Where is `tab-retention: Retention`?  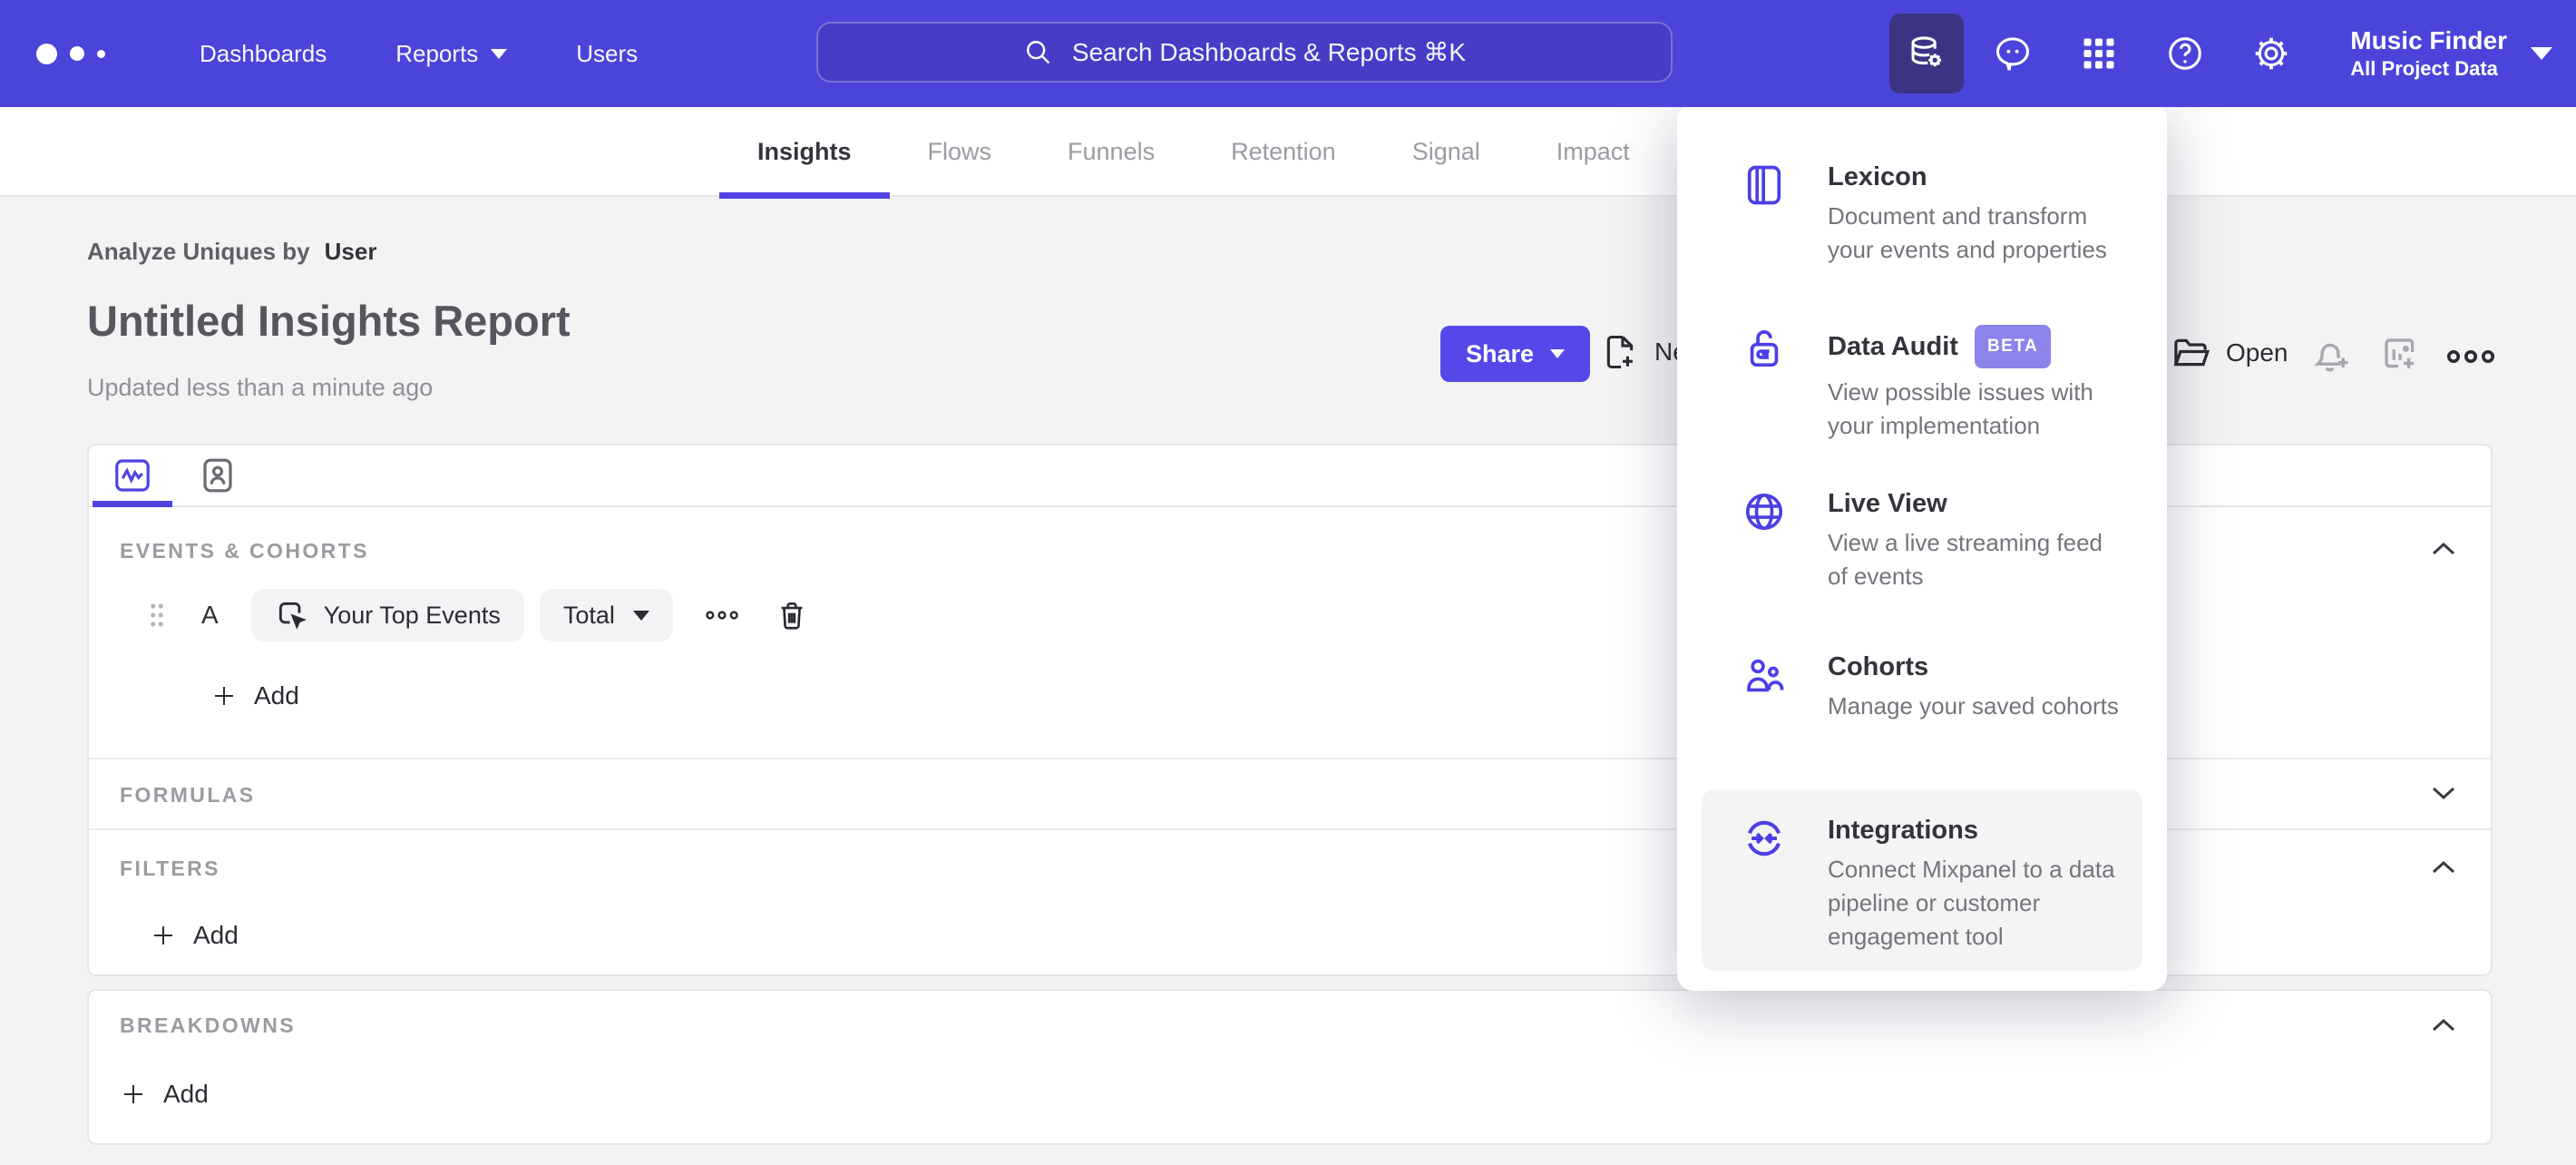
tab-retention: Retention is located at coordinates (1283, 152).